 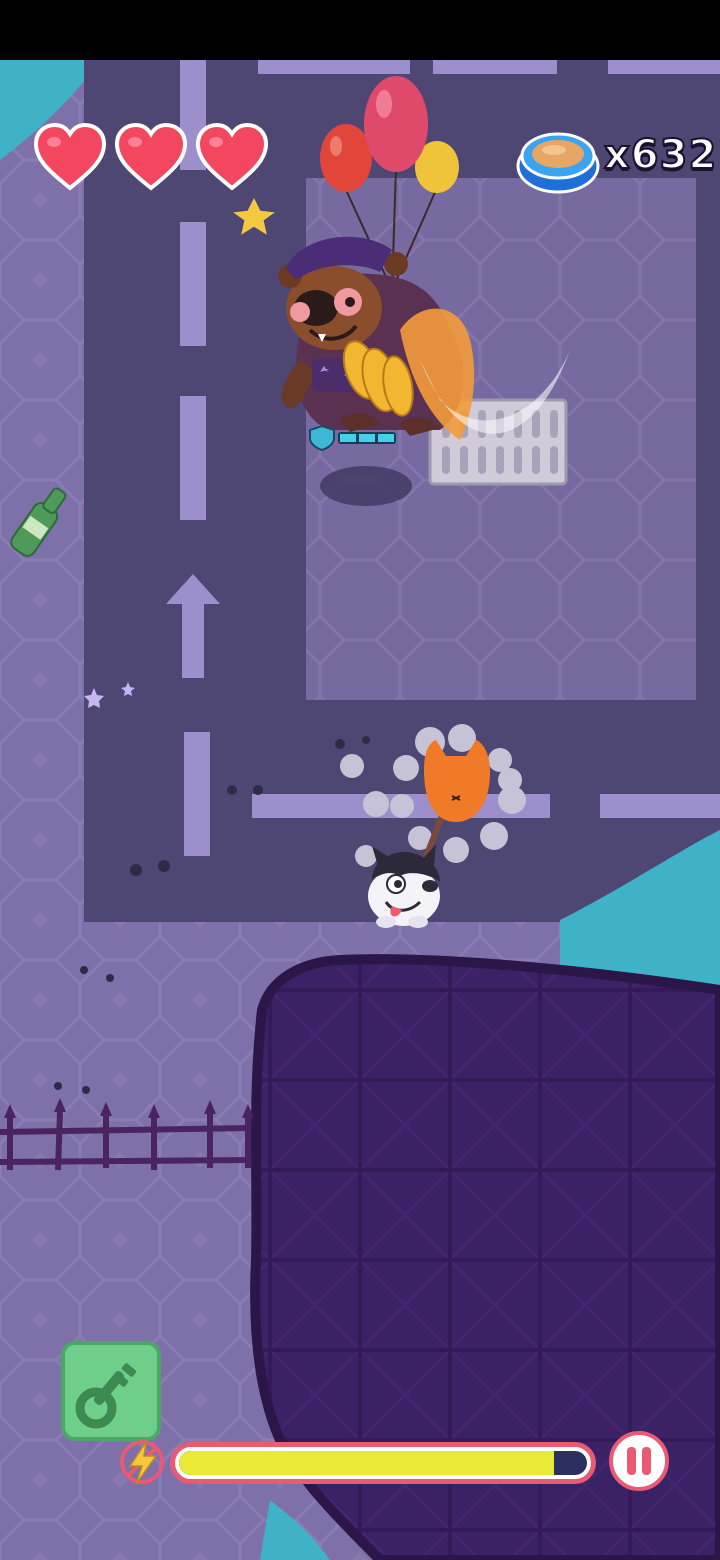 I want to click on energy-track, so click(x=383, y=1463).